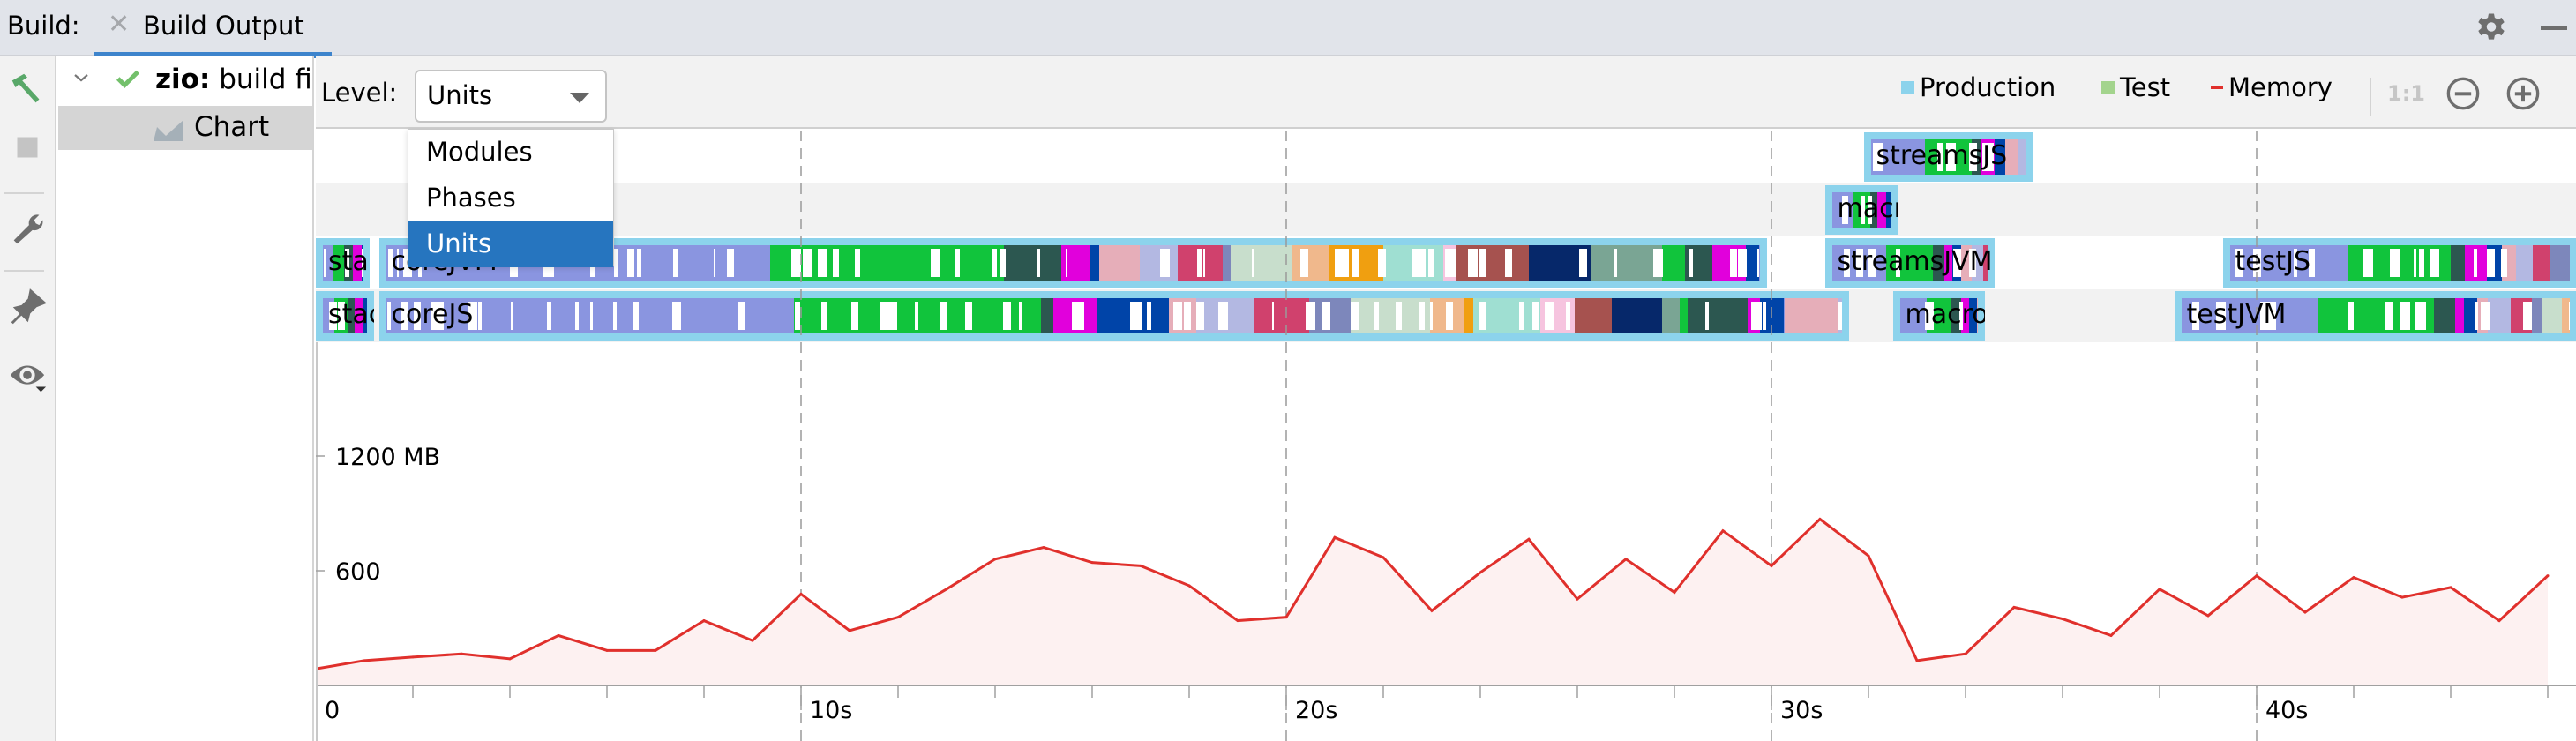  Describe the element at coordinates (185, 80) in the screenshot. I see `tree-row-build: zio: build fi` at that location.